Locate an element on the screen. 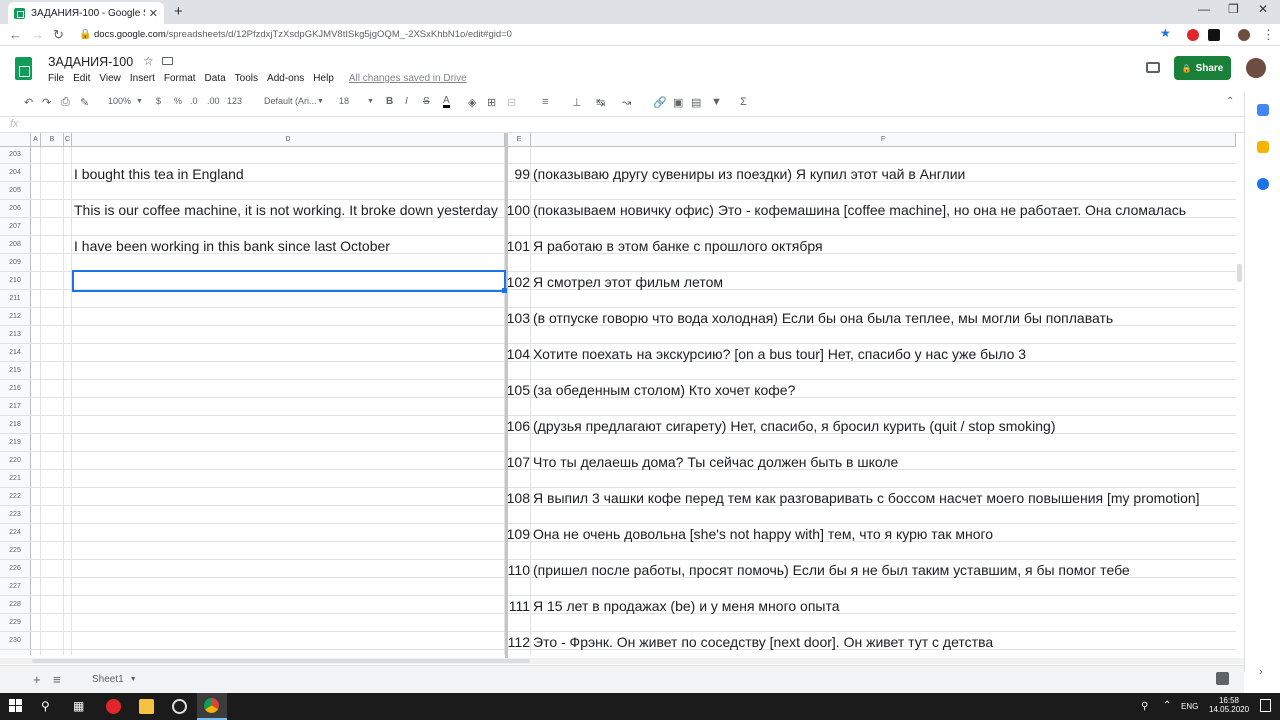 Image resolution: width=1280 pixels, height=720 pixels. minimize-icon: — is located at coordinates (1204, 9).